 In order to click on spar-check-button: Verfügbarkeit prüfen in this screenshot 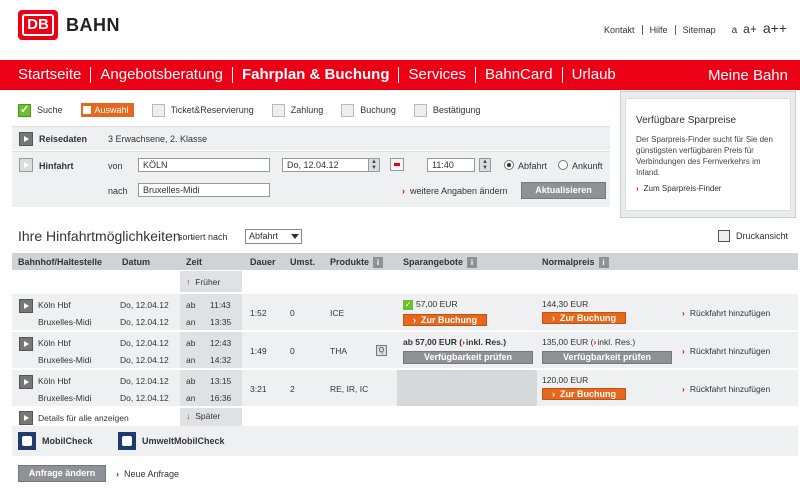, I will do `click(468, 357)`.